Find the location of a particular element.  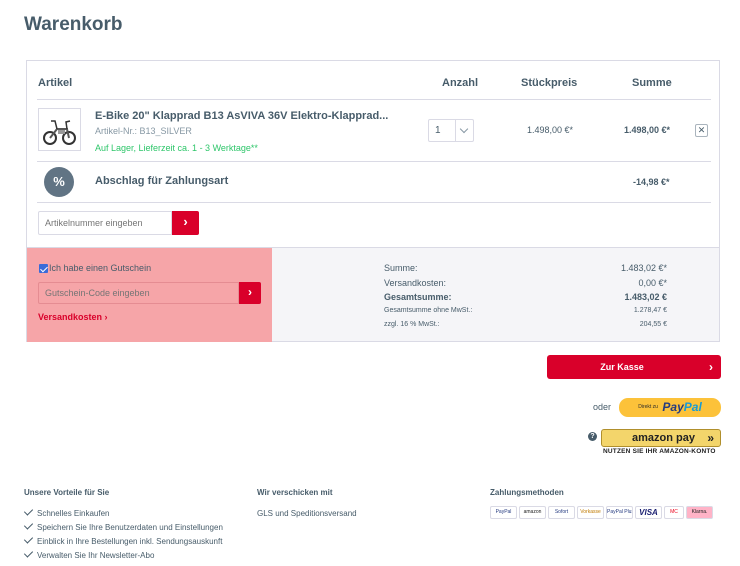

shipping-value: 0,00 €* is located at coordinates (652, 283).